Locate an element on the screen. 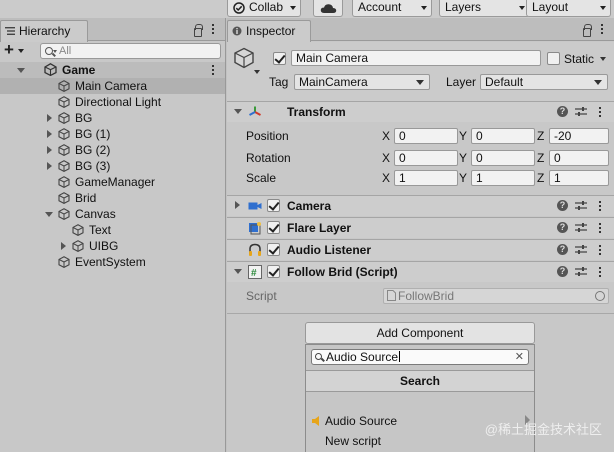 This screenshot has width=614, height=452. layout-dropdown: Layout is located at coordinates (568, 8).